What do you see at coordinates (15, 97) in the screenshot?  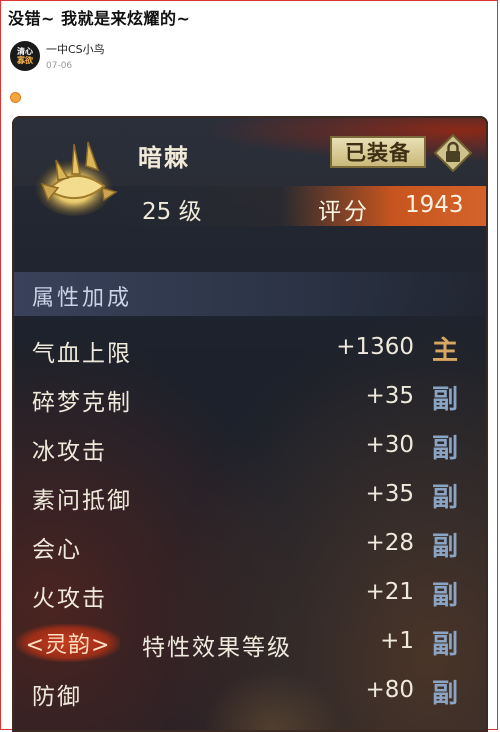 I see `face-emoji-icon` at bounding box center [15, 97].